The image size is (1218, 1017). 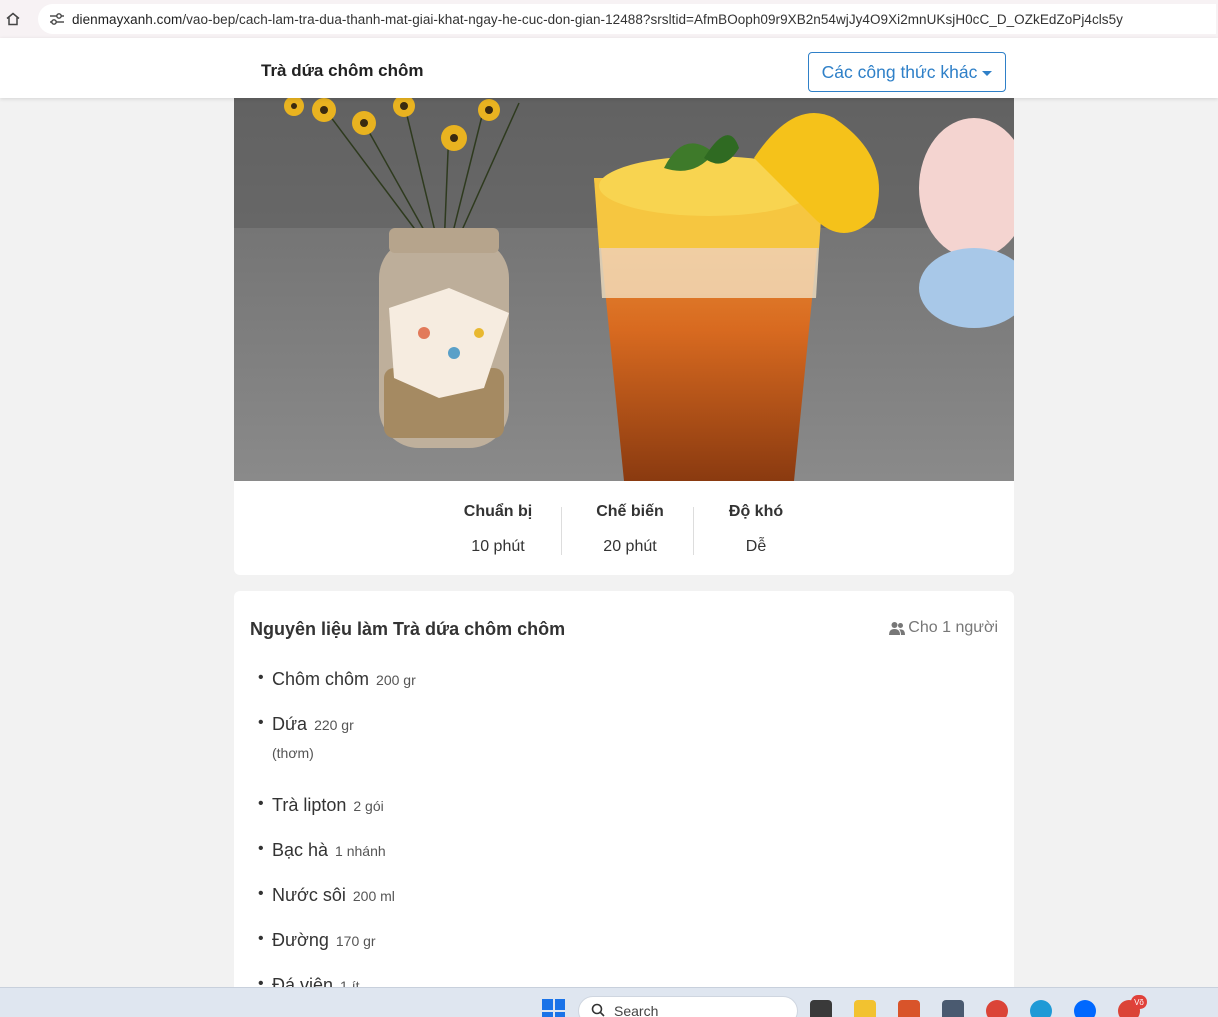 What do you see at coordinates (630, 511) in the screenshot?
I see `cook-time-label: Chế biến` at bounding box center [630, 511].